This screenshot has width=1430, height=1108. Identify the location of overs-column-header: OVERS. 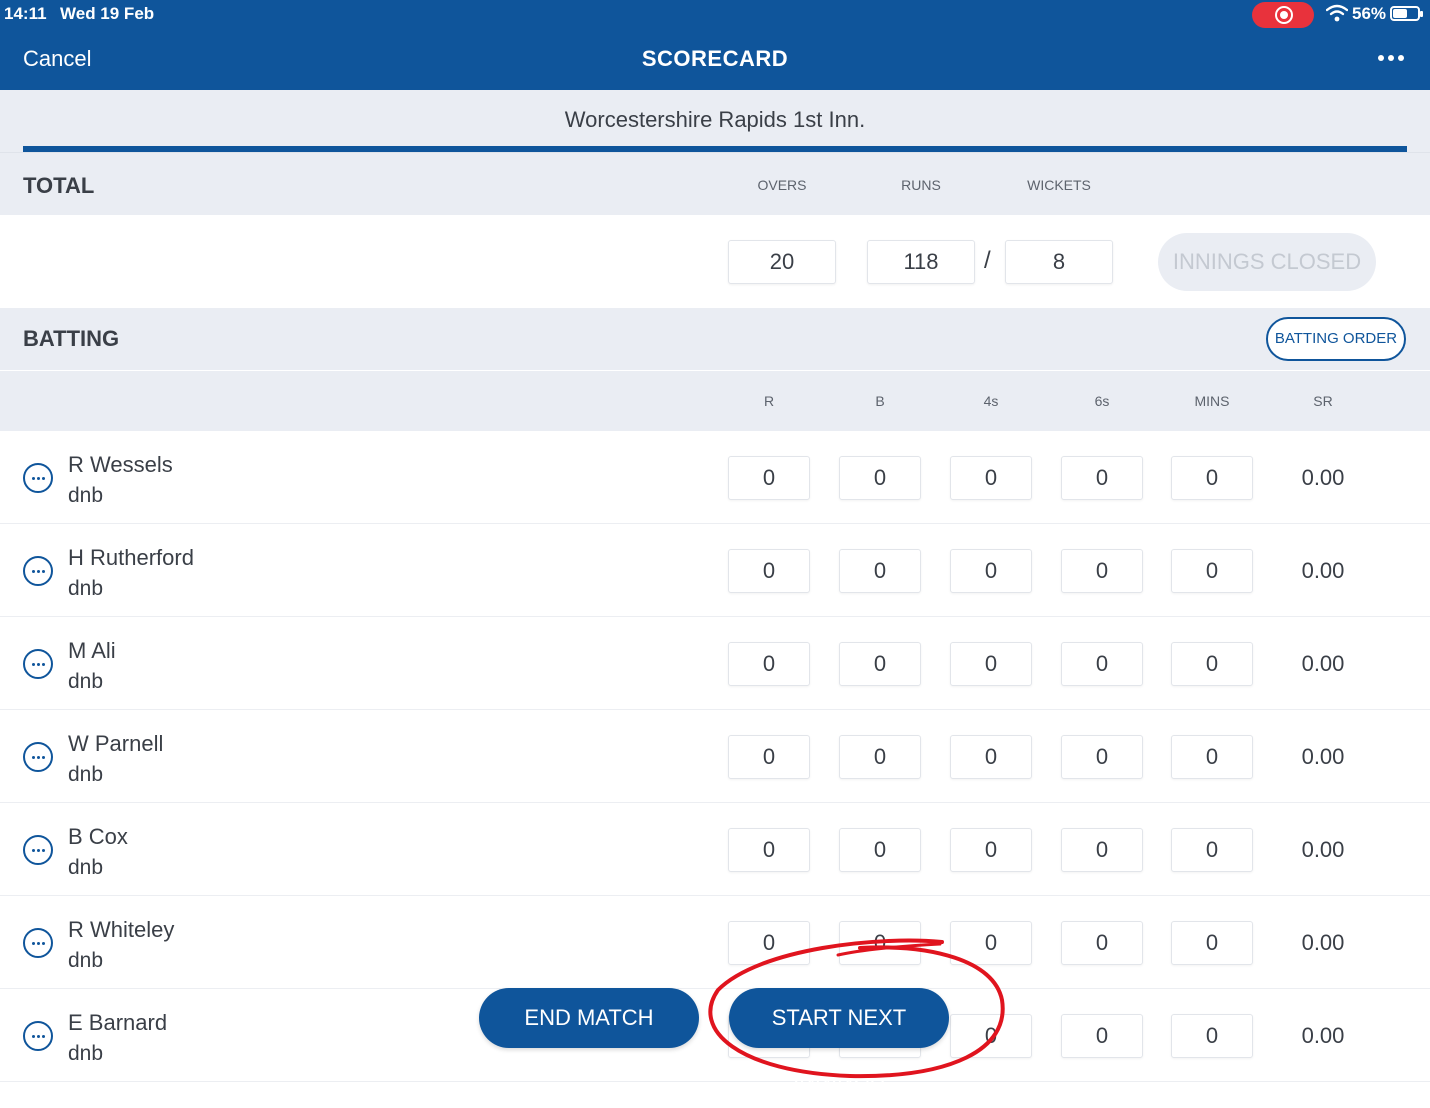
(782, 185).